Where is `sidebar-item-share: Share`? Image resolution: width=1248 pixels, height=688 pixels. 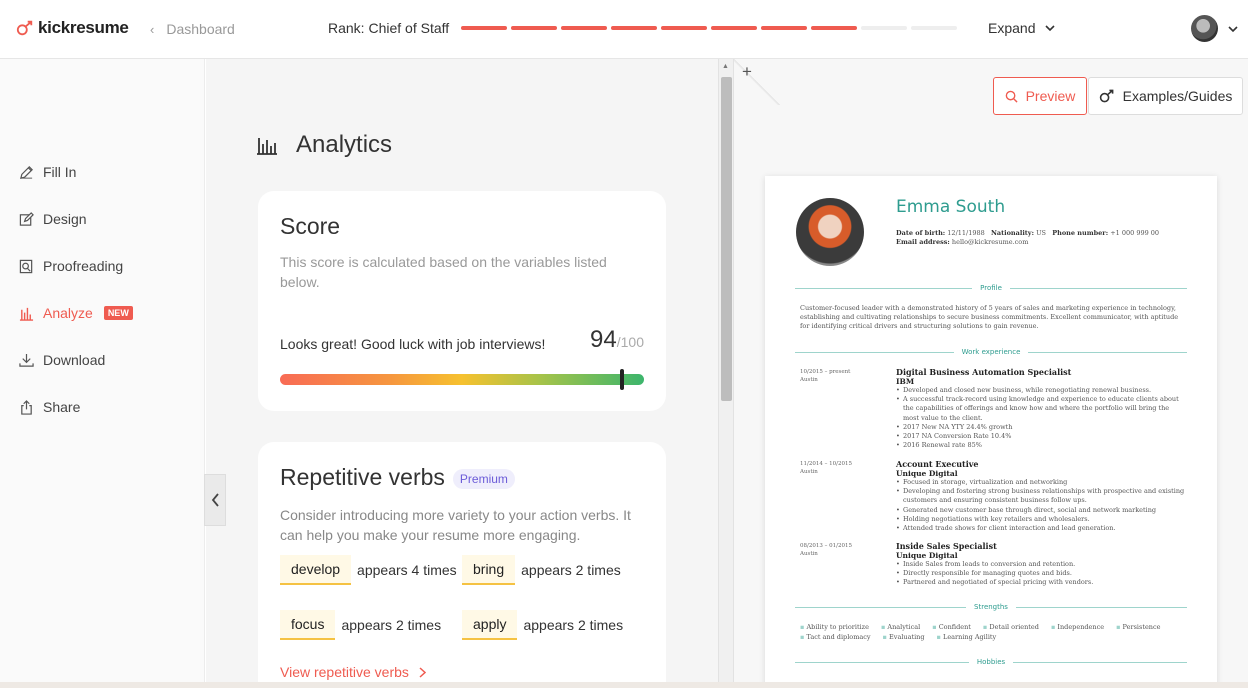 sidebar-item-share: Share is located at coordinates (49, 407).